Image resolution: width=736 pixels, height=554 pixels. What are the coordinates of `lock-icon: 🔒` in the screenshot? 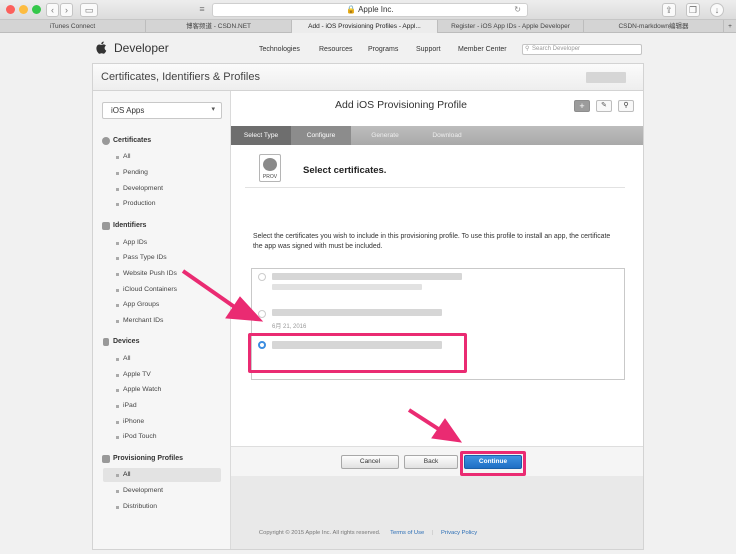 It's located at (351, 9).